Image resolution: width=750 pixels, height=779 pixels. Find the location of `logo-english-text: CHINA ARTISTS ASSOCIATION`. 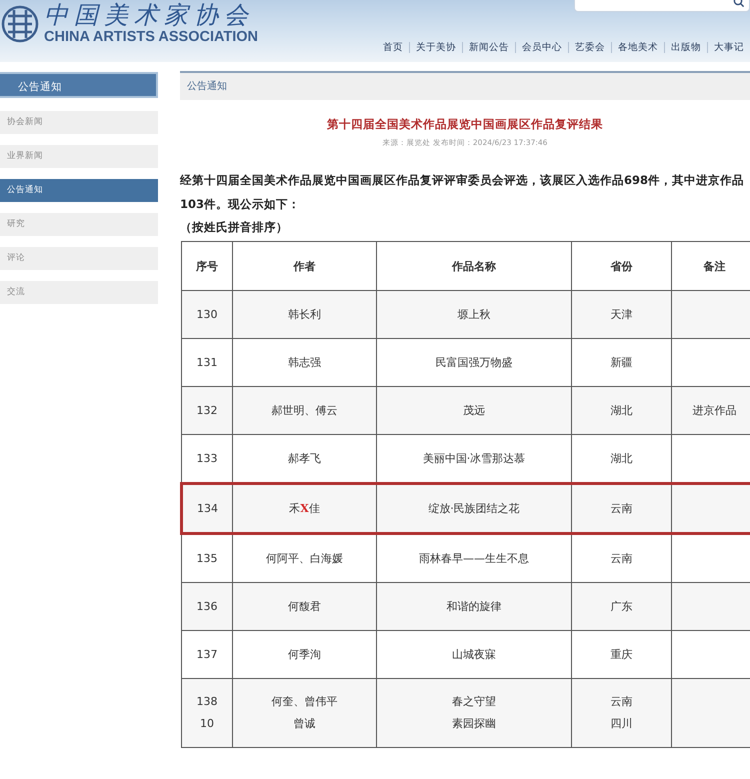

logo-english-text: CHINA ARTISTS ASSOCIATION is located at coordinates (151, 37).